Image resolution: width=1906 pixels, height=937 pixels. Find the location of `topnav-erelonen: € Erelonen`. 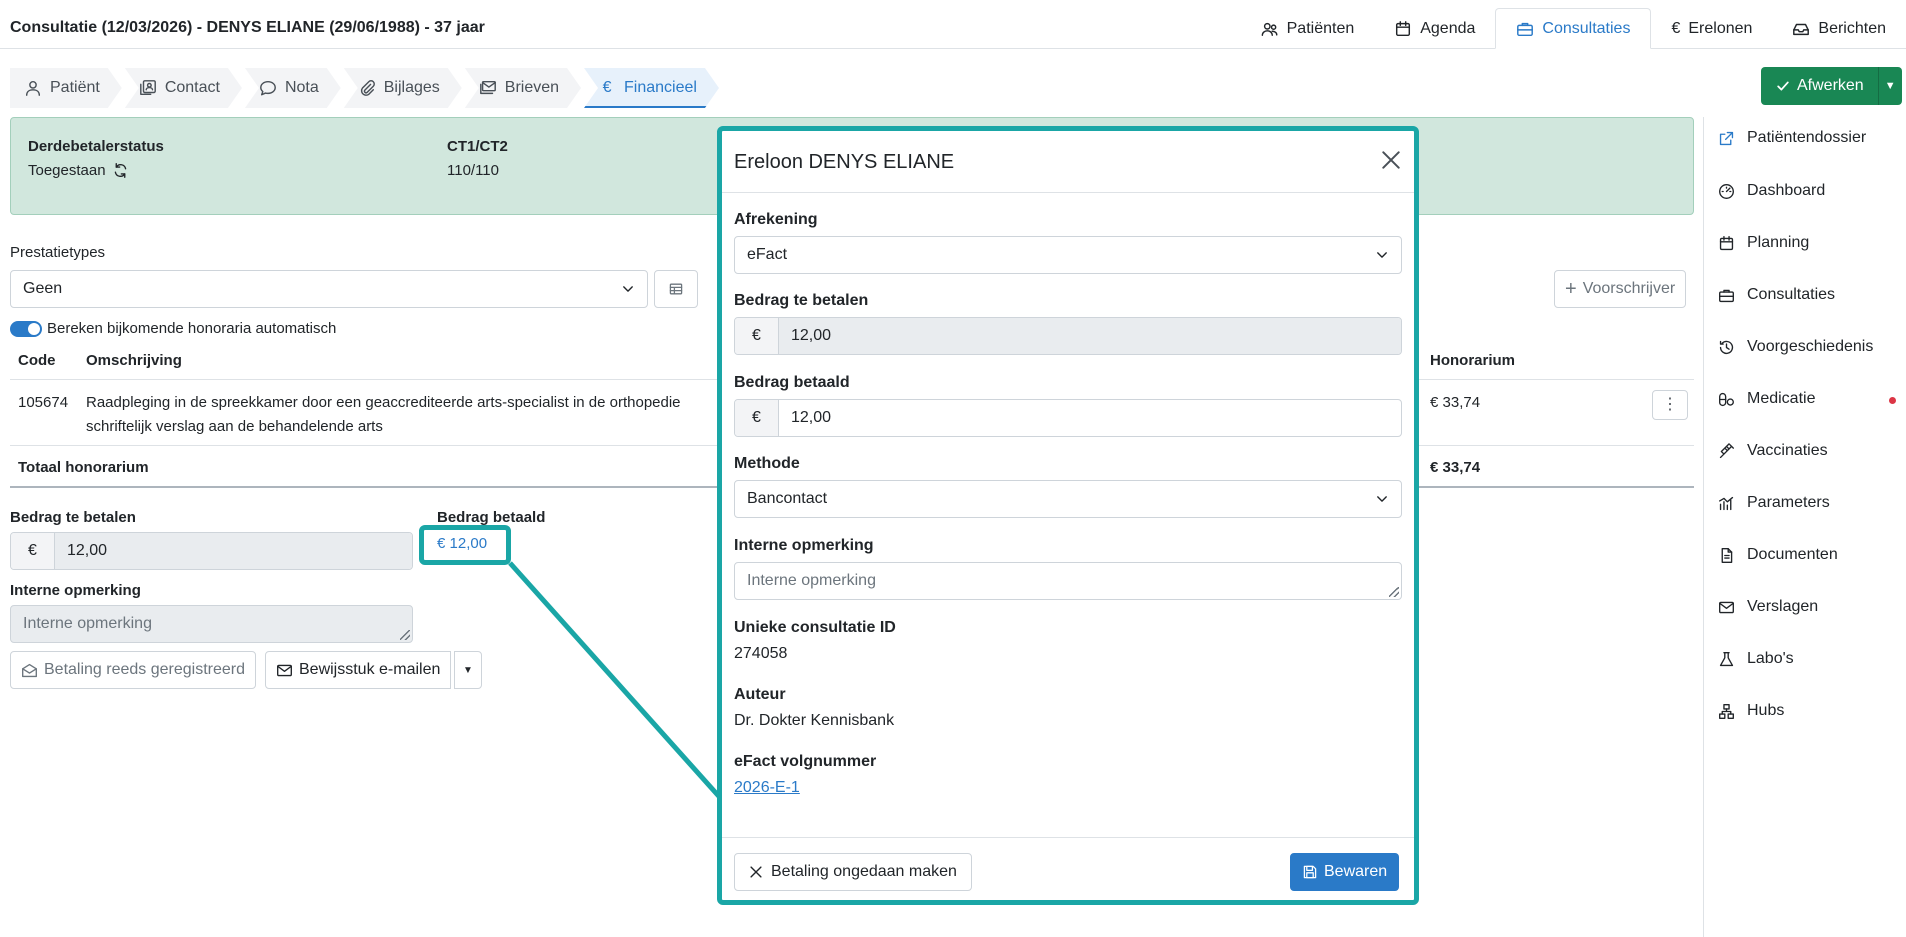

topnav-erelonen: € Erelonen is located at coordinates (1711, 28).